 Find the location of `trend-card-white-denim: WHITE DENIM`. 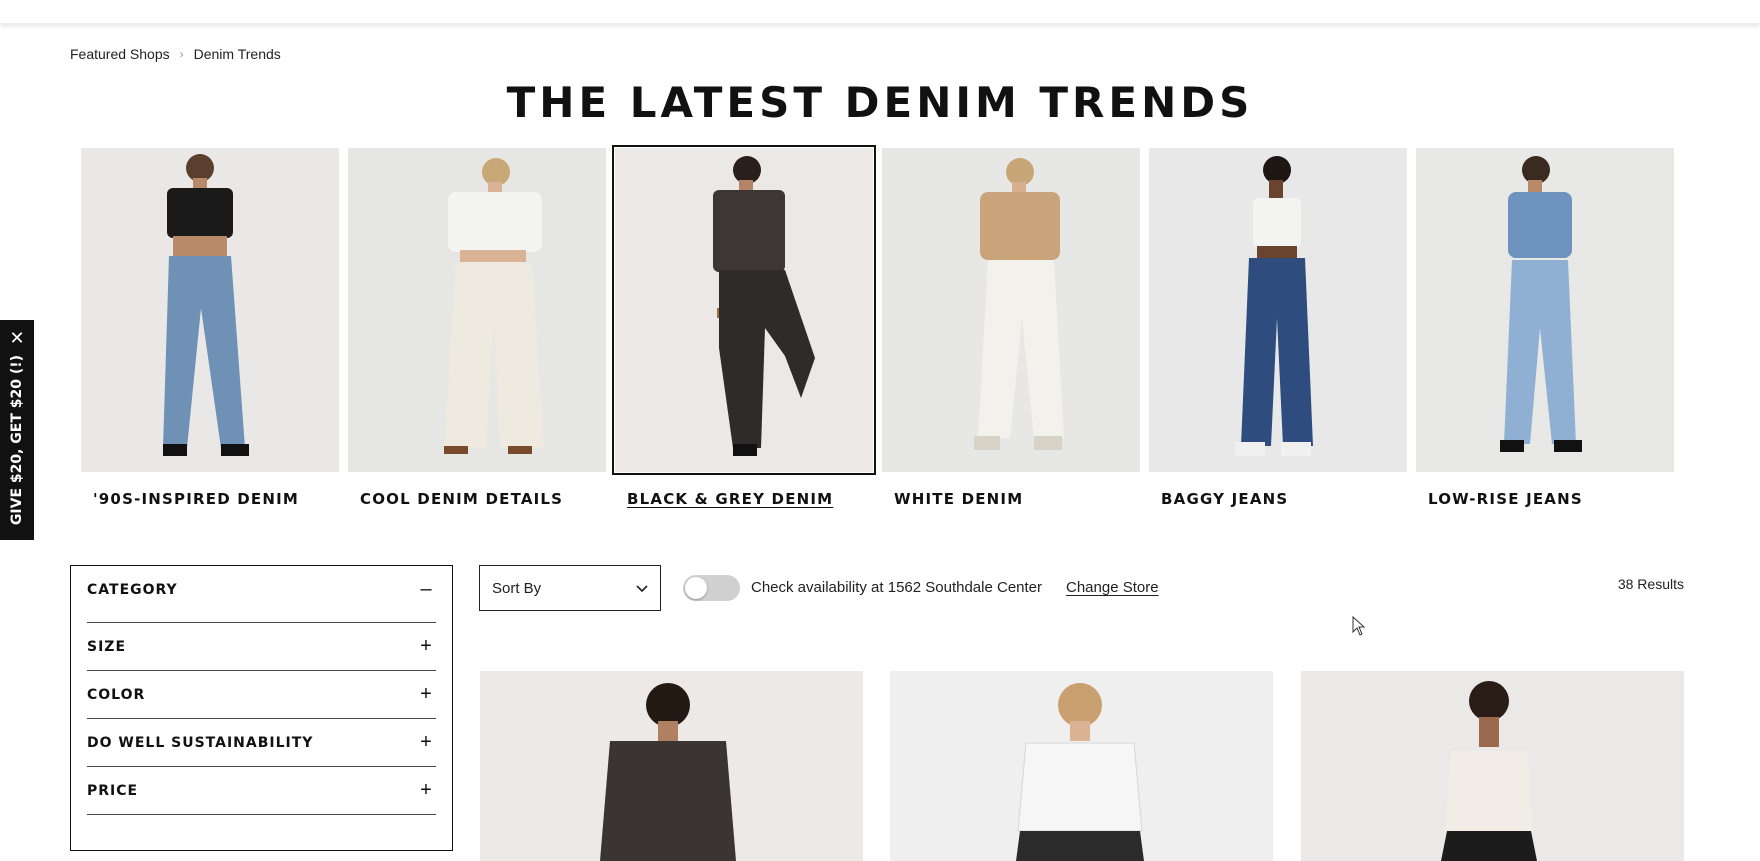

trend-card-white-denim: WHITE DENIM is located at coordinates (1011, 328).